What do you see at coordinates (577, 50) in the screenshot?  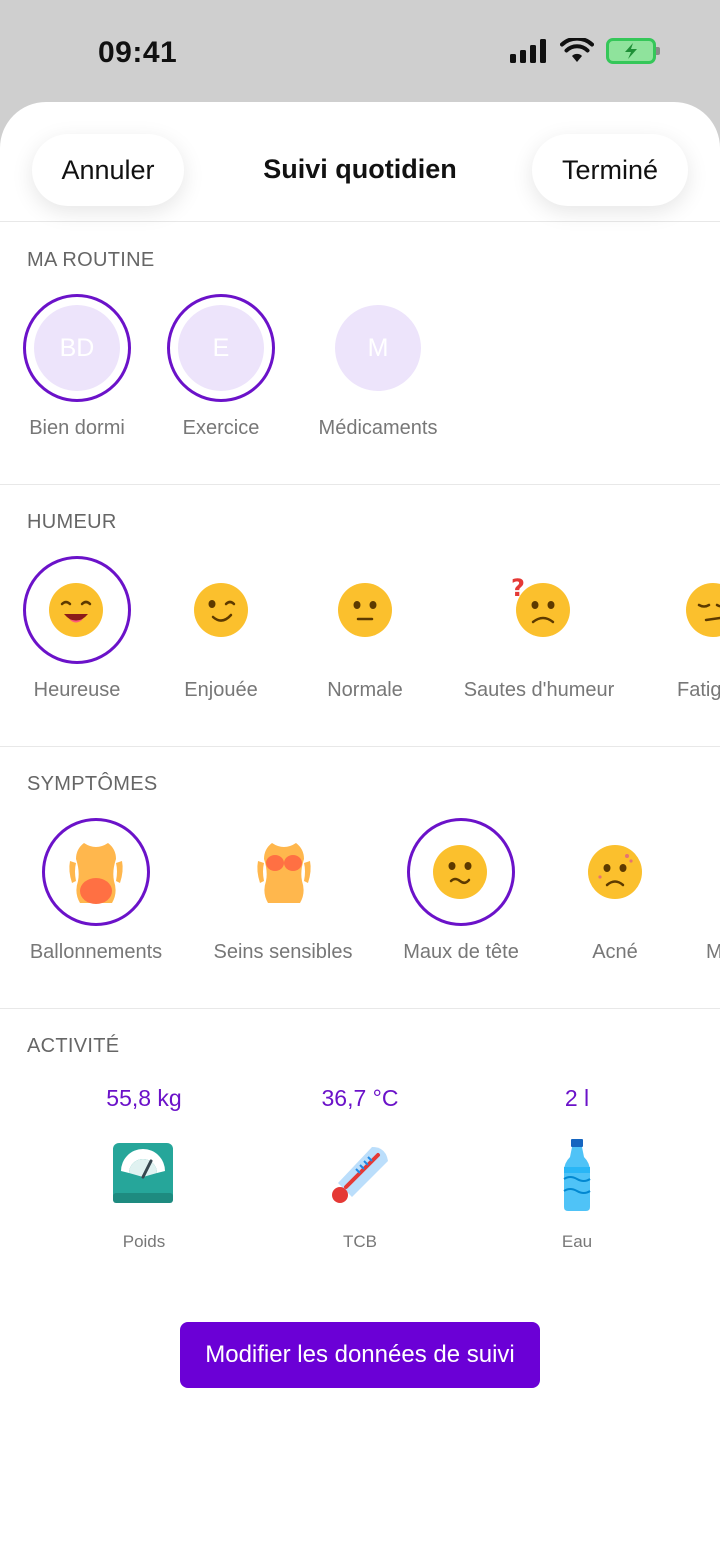 I see `wifi-icon` at bounding box center [577, 50].